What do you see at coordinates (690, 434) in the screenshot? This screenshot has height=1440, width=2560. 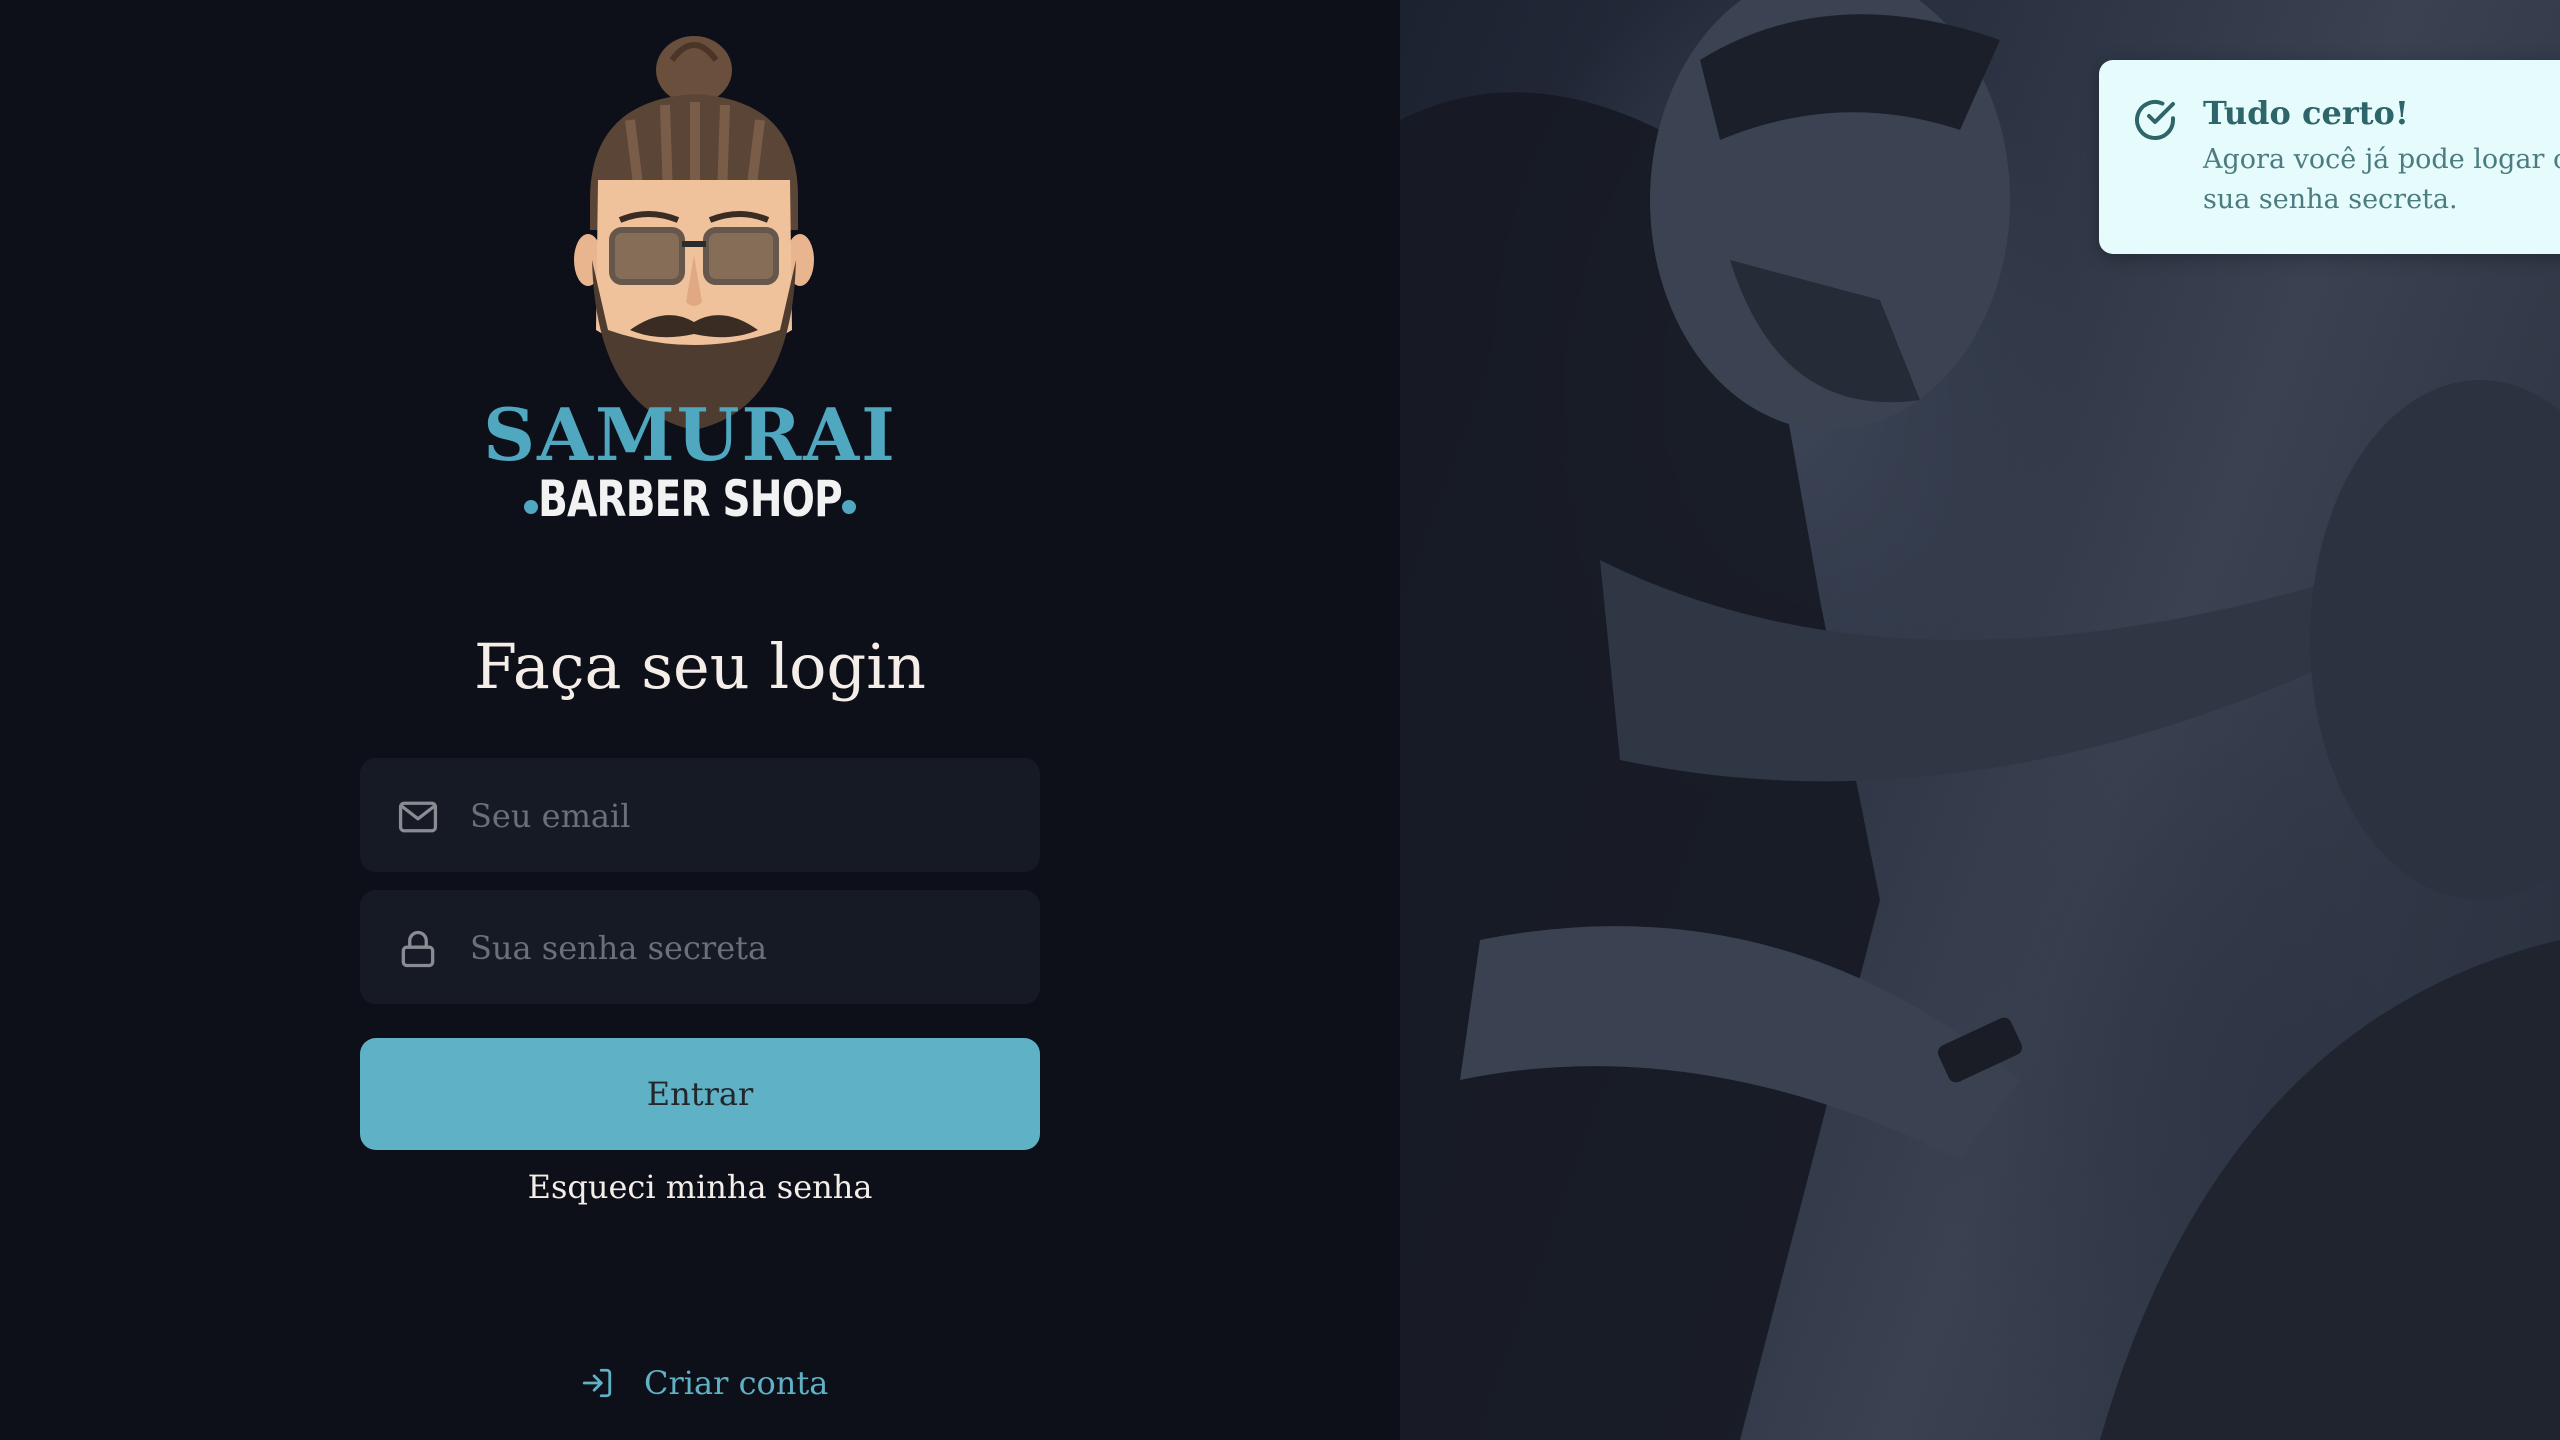 I see `brand-name: SAMURAI` at bounding box center [690, 434].